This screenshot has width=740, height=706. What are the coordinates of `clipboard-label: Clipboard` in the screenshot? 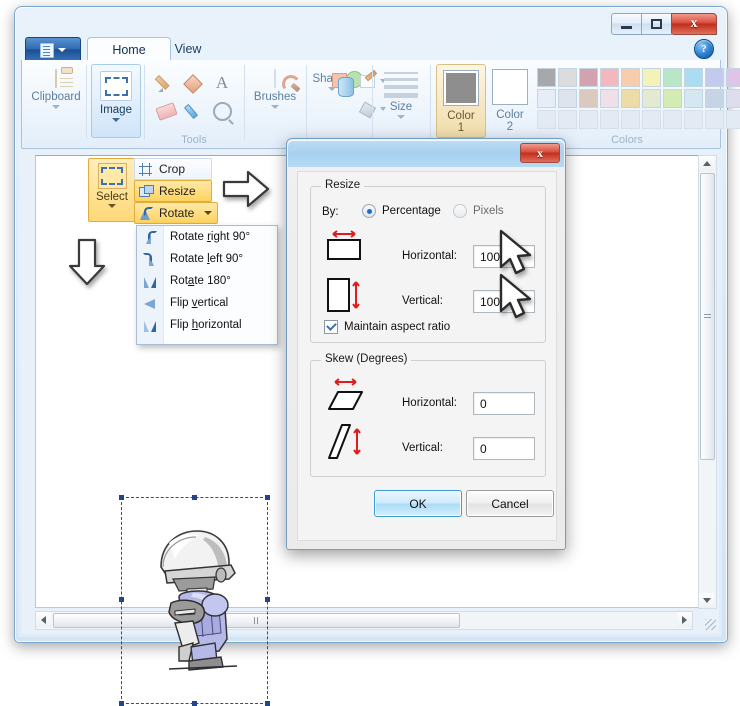 It's located at (56, 97).